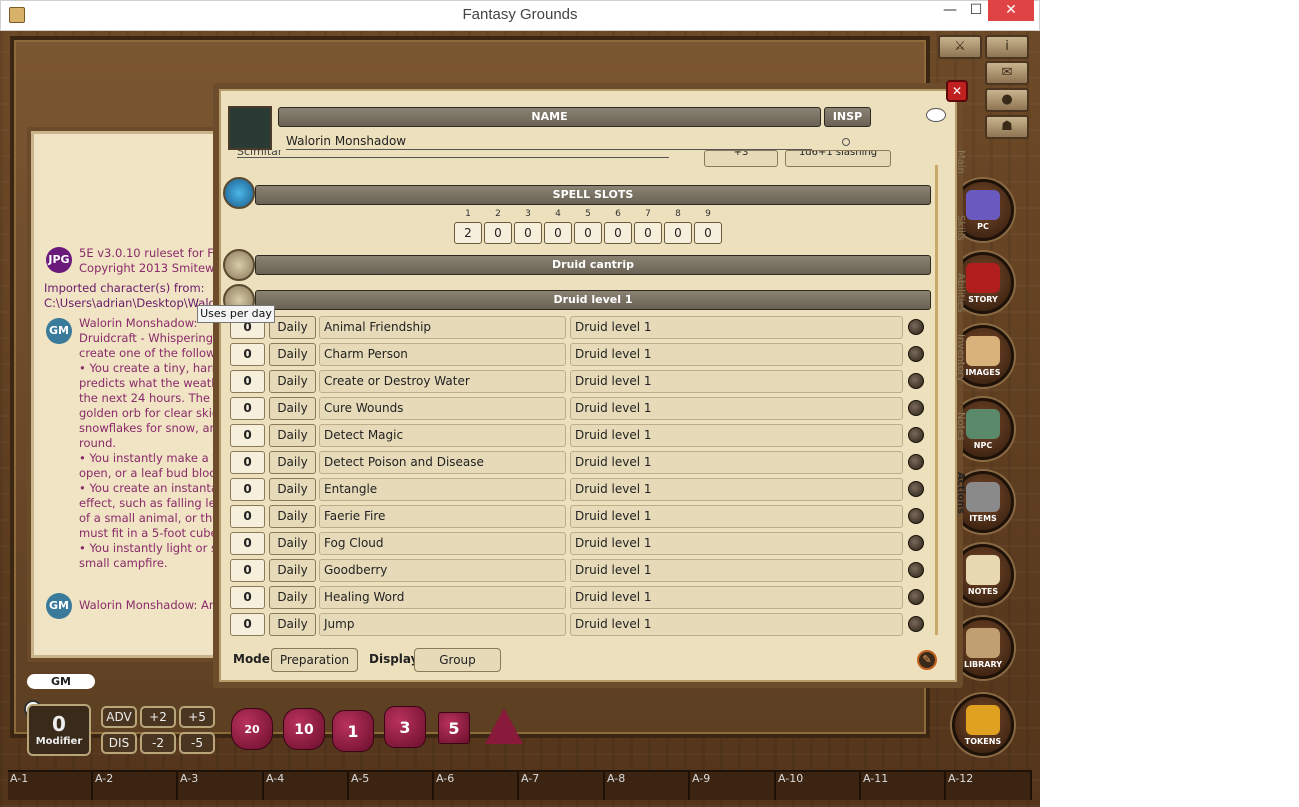  Describe the element at coordinates (119, 717) in the screenshot. I see `adv-button: ADV` at that location.